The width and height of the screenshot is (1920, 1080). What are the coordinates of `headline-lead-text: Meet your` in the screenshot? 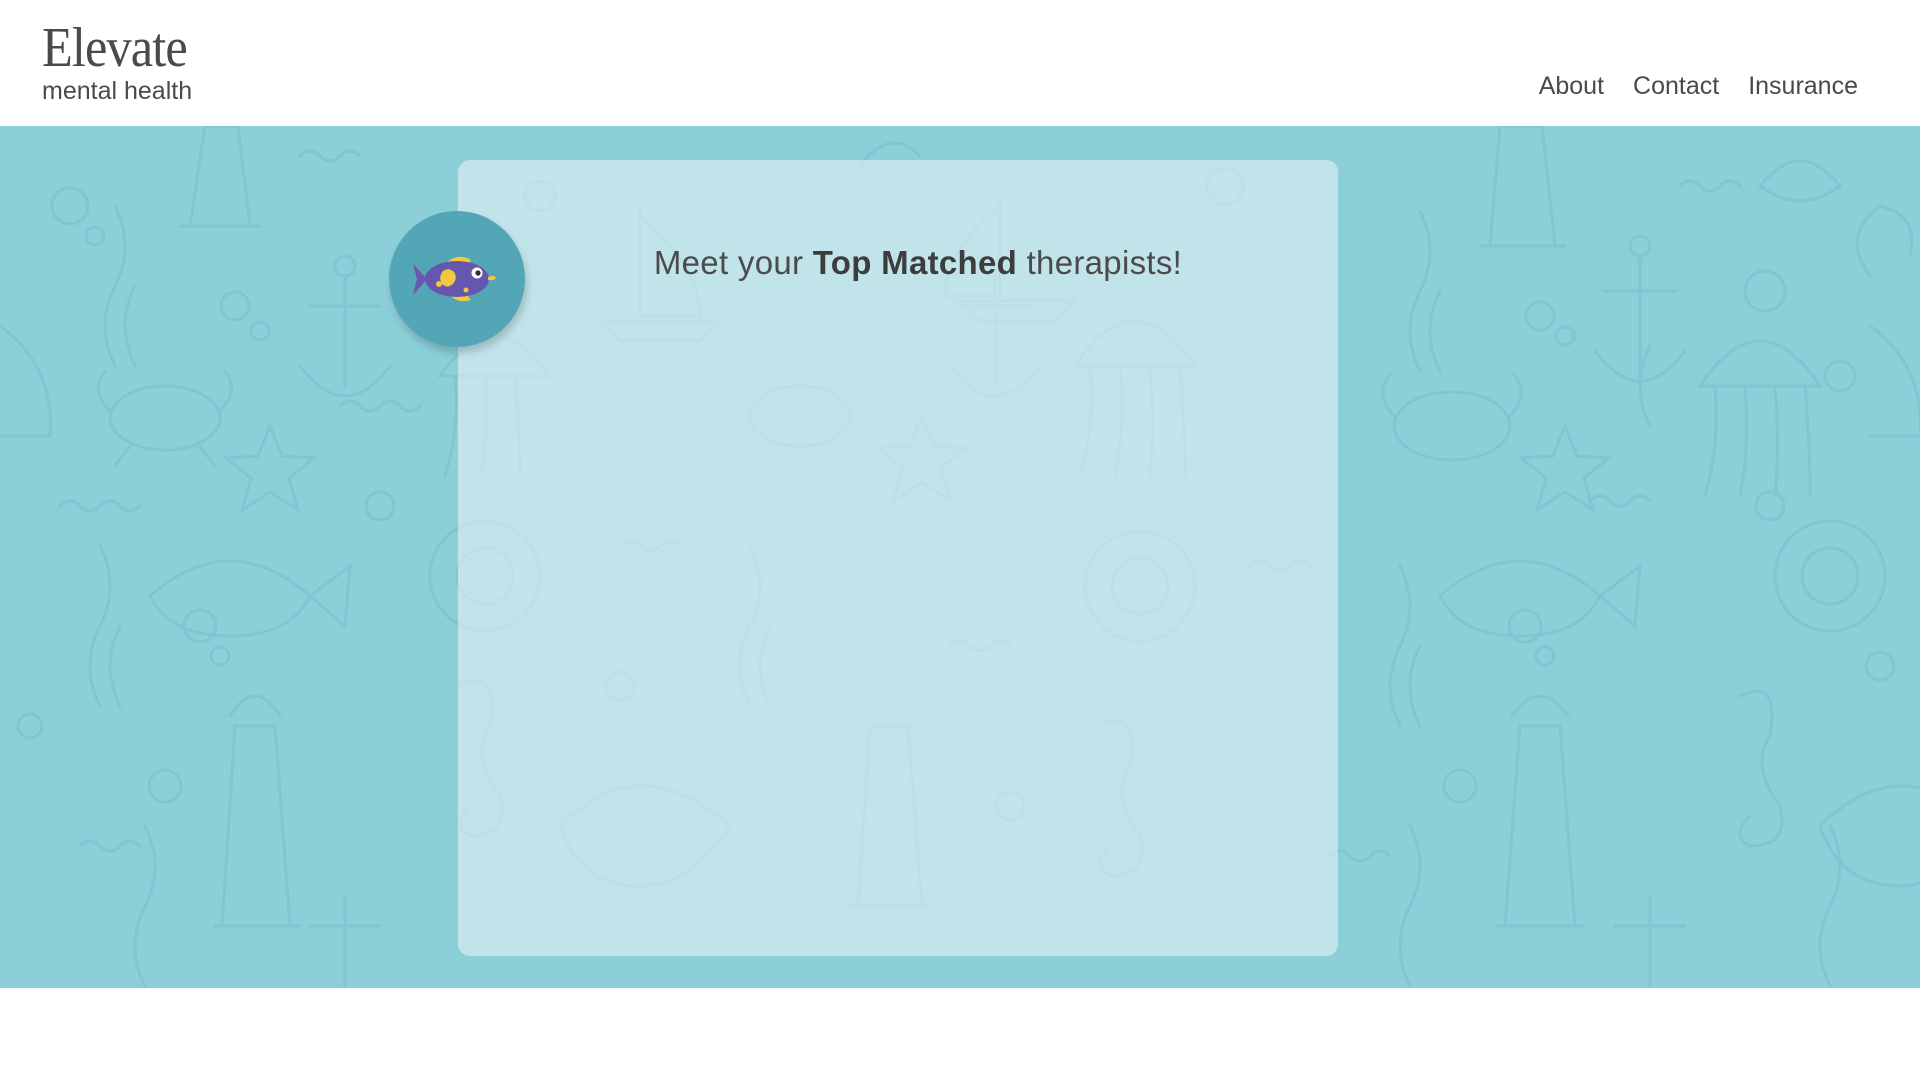 It's located at (733, 262).